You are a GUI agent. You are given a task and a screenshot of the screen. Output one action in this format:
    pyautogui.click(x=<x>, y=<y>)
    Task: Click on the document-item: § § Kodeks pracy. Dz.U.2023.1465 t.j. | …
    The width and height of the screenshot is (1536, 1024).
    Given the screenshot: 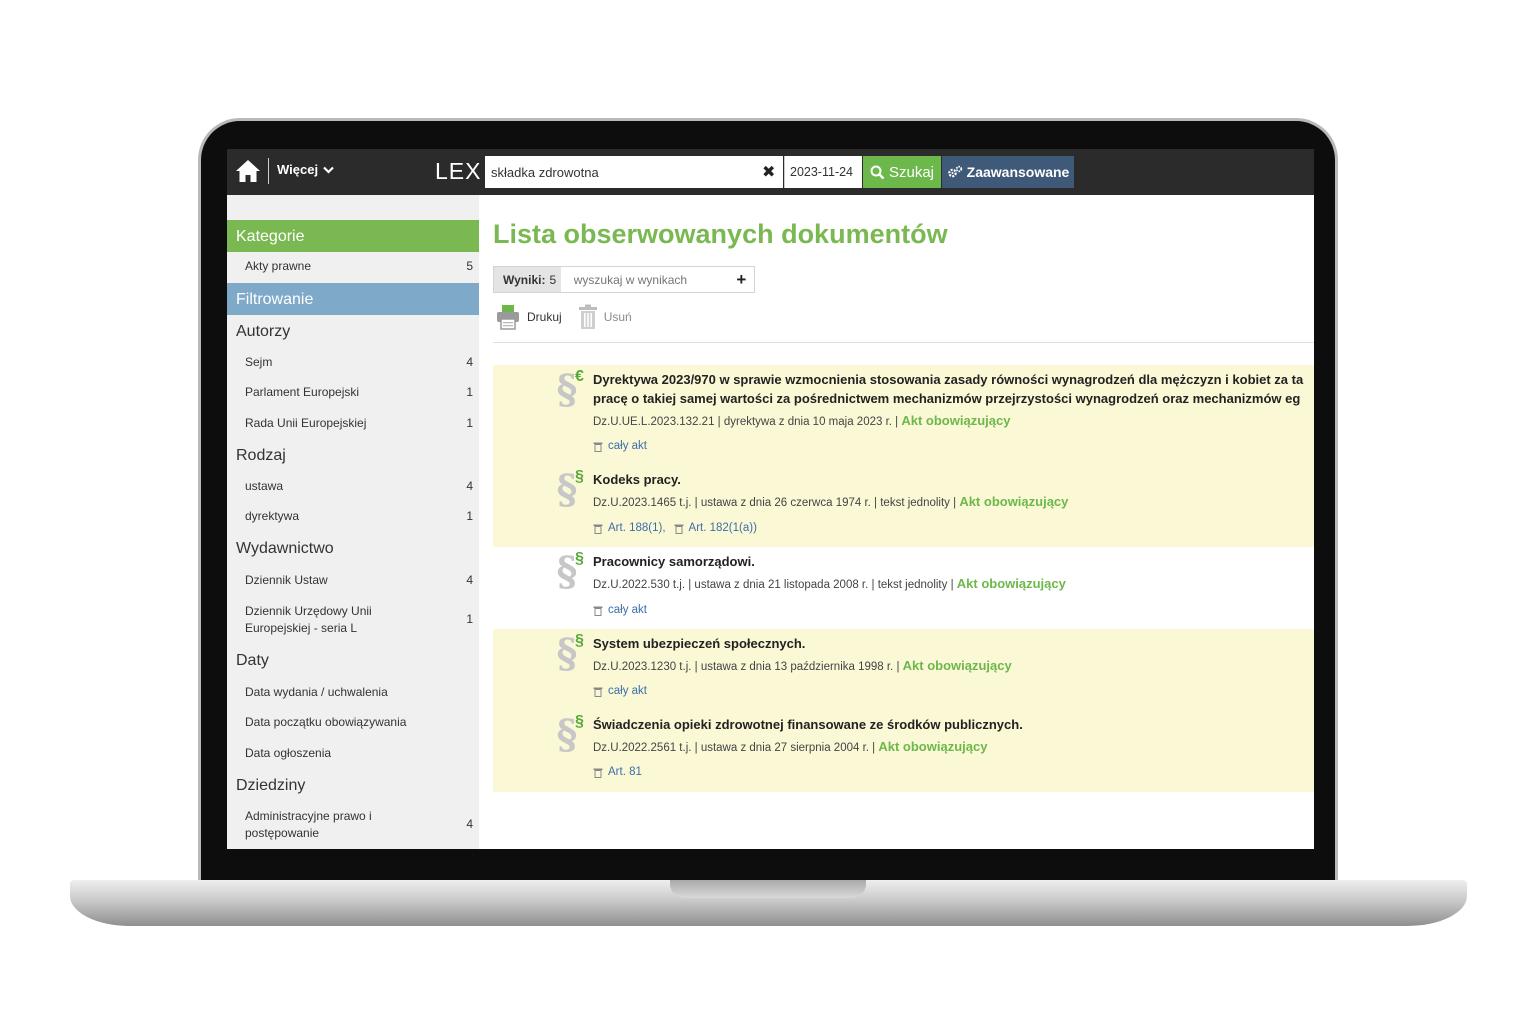 What is the action you would take?
    pyautogui.click(x=903, y=506)
    